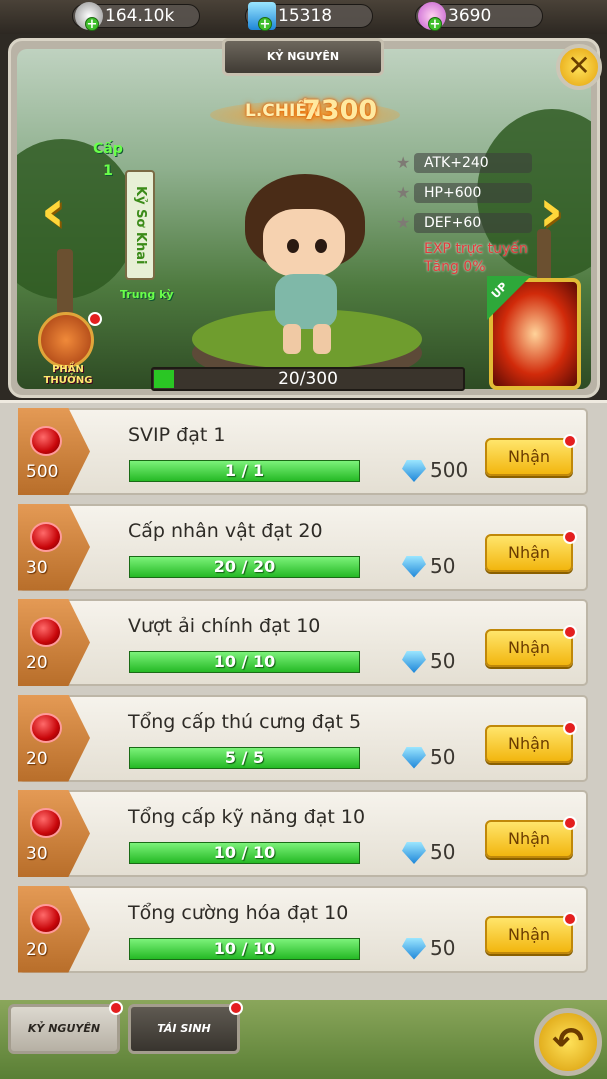 The height and width of the screenshot is (1079, 607). Describe the element at coordinates (303, 642) in the screenshot. I see `quest-row: 20 Vượt ải chính đạt 10 10 / 10 50 Nhận` at that location.